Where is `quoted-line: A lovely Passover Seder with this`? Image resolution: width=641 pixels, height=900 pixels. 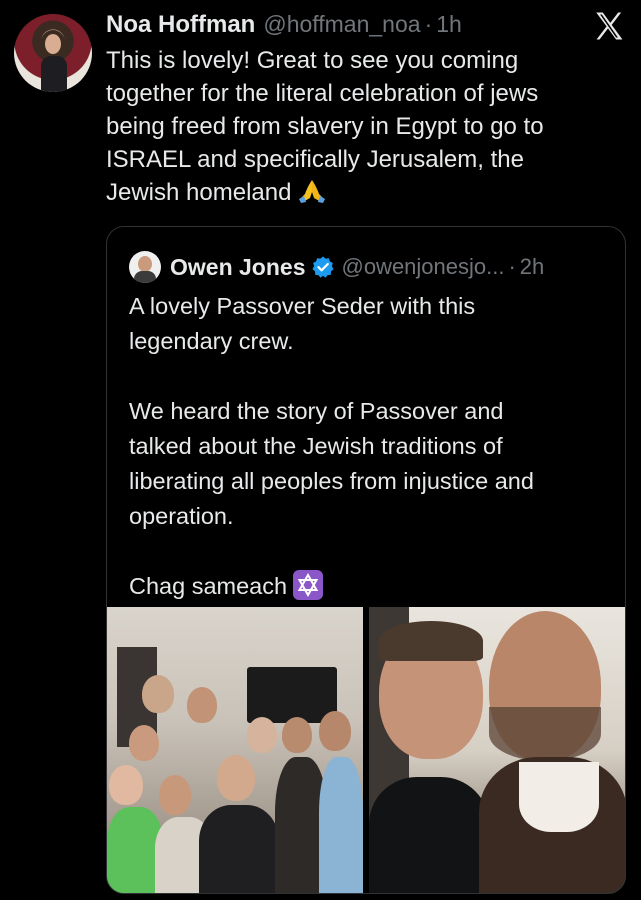 quoted-line: A lovely Passover Seder with this is located at coordinates (302, 306).